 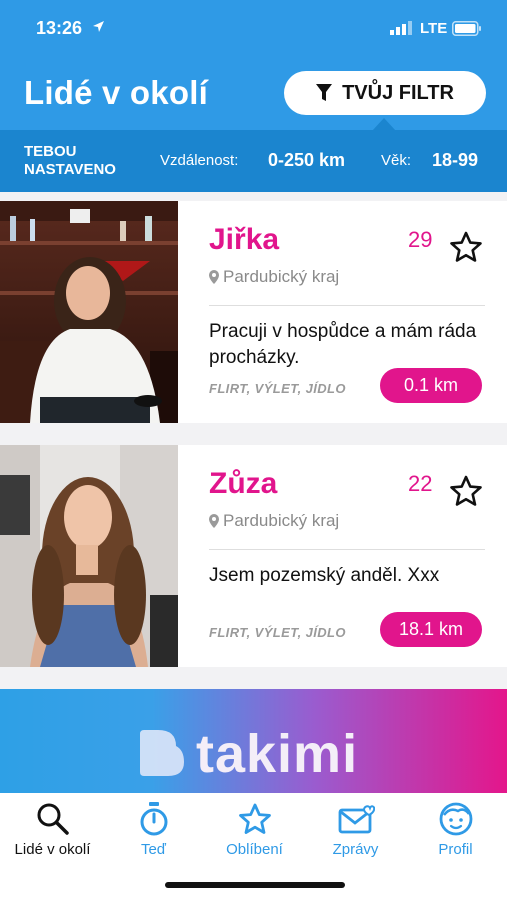 What do you see at coordinates (420, 239) in the screenshot?
I see `profile-age: 29` at bounding box center [420, 239].